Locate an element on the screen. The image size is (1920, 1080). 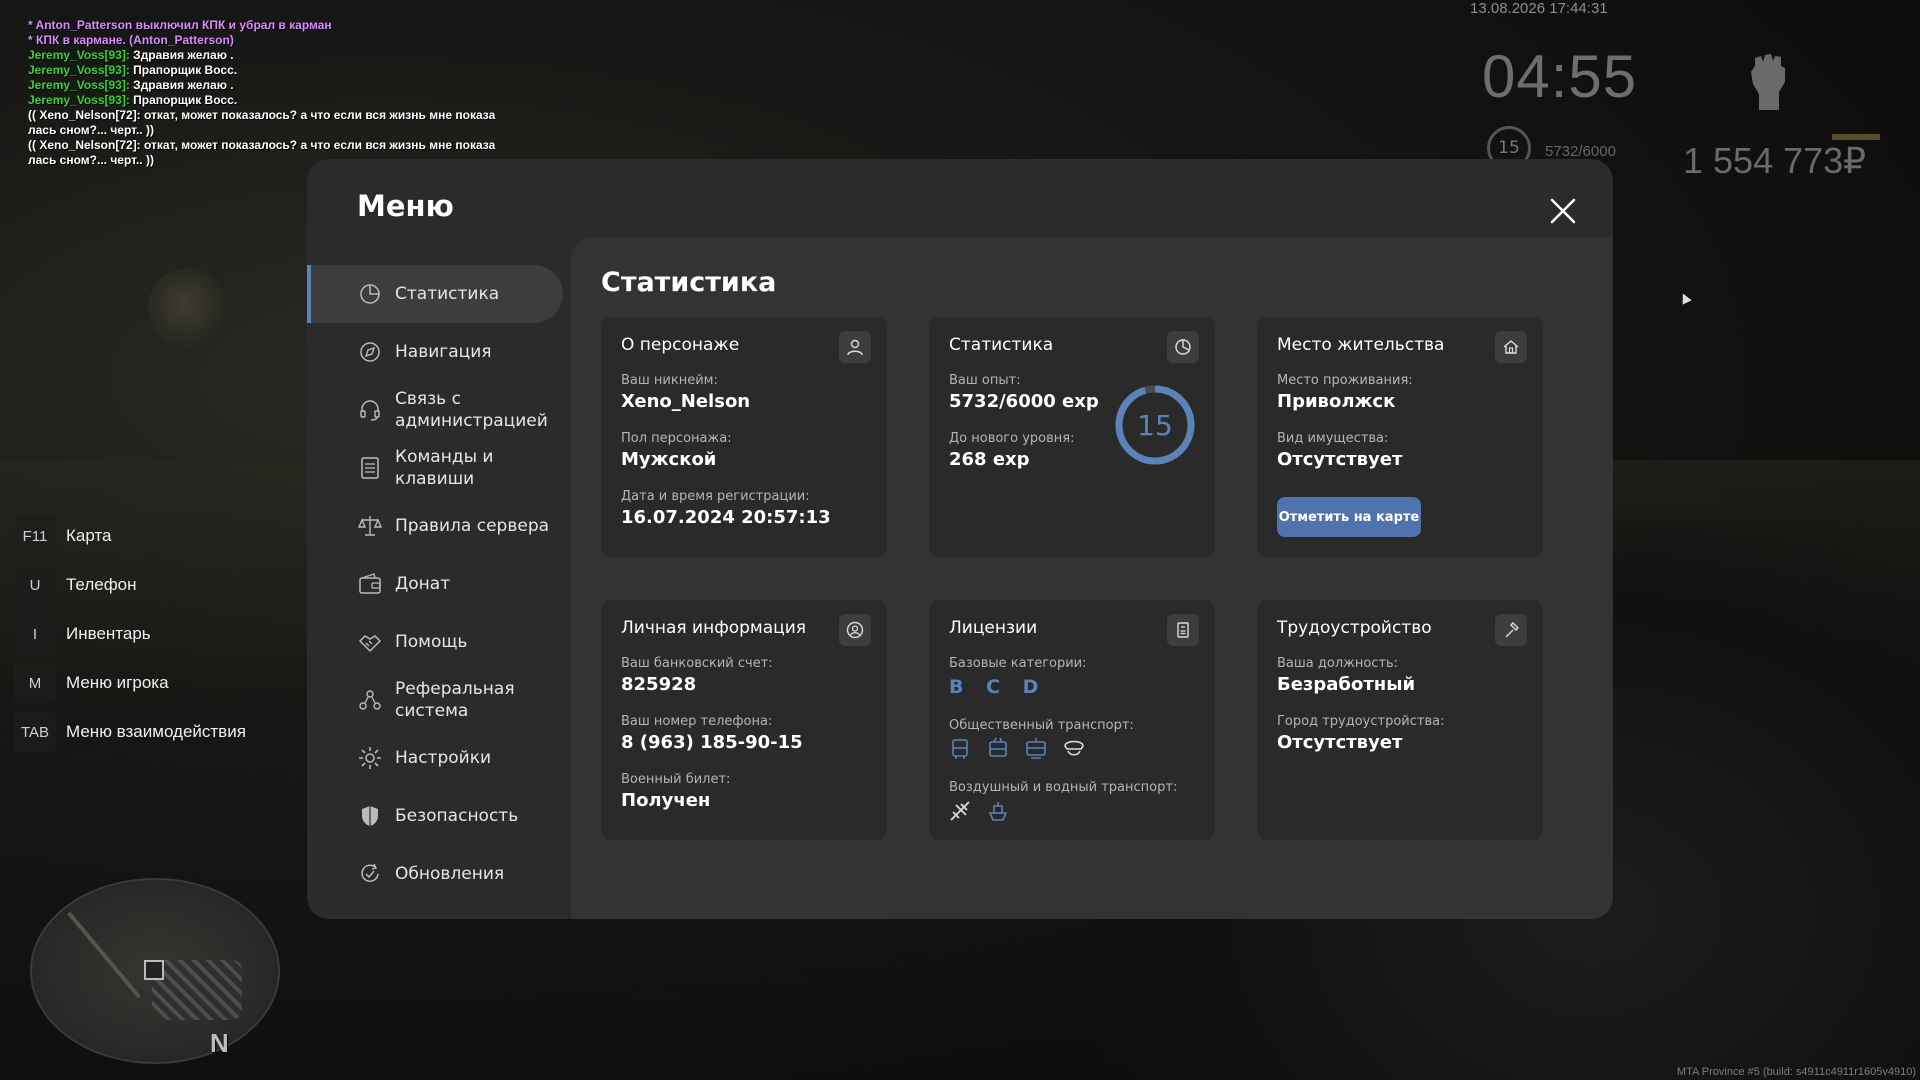
field-label: До нового уровня: is located at coordinates (1012, 438).